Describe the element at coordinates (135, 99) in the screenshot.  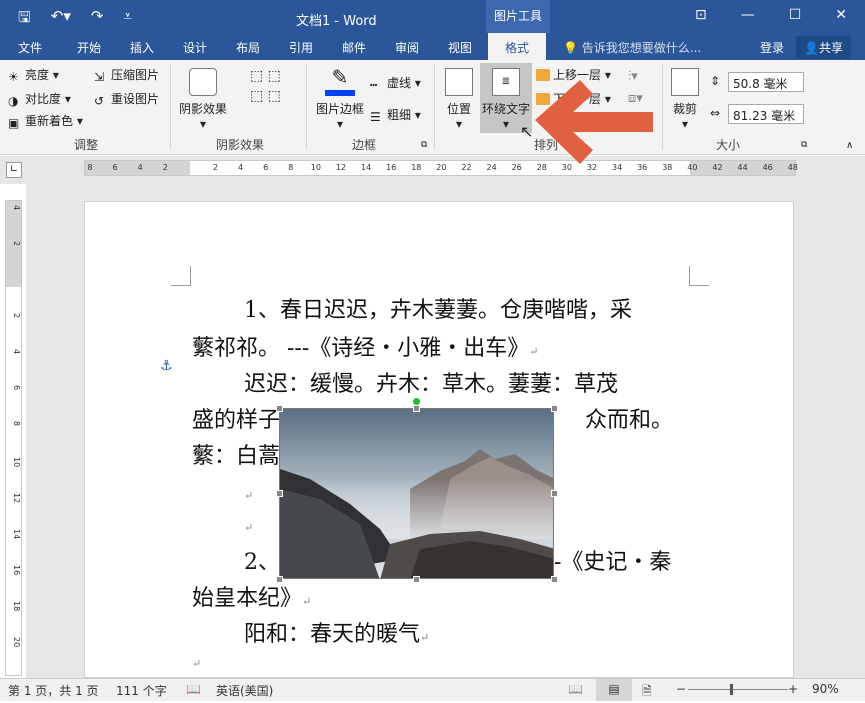
I see `reset-label: 重设图片` at that location.